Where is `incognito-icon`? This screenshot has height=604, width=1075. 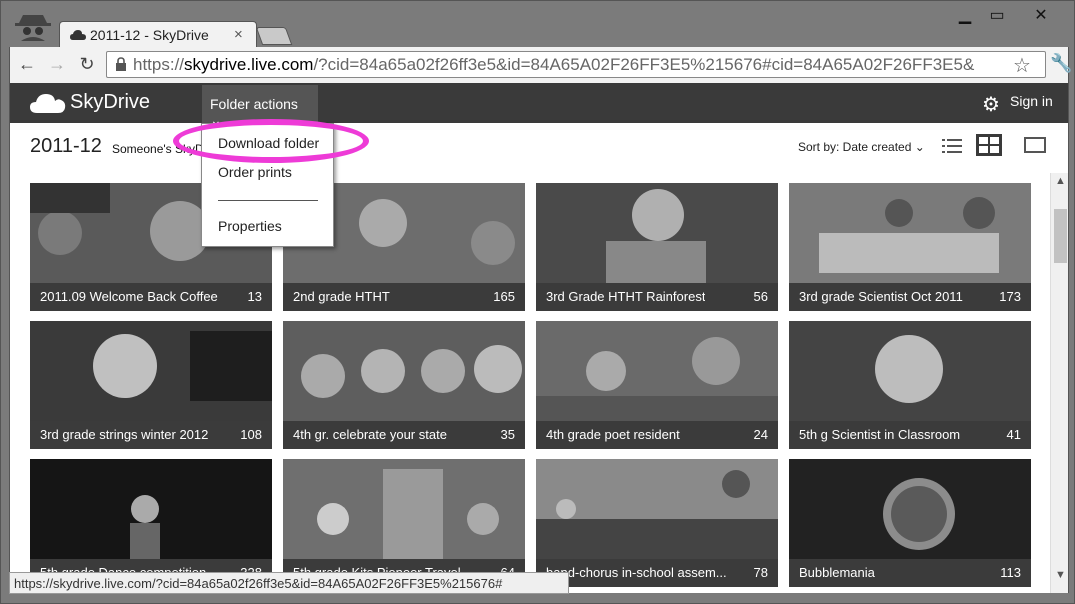 incognito-icon is located at coordinates (33, 28).